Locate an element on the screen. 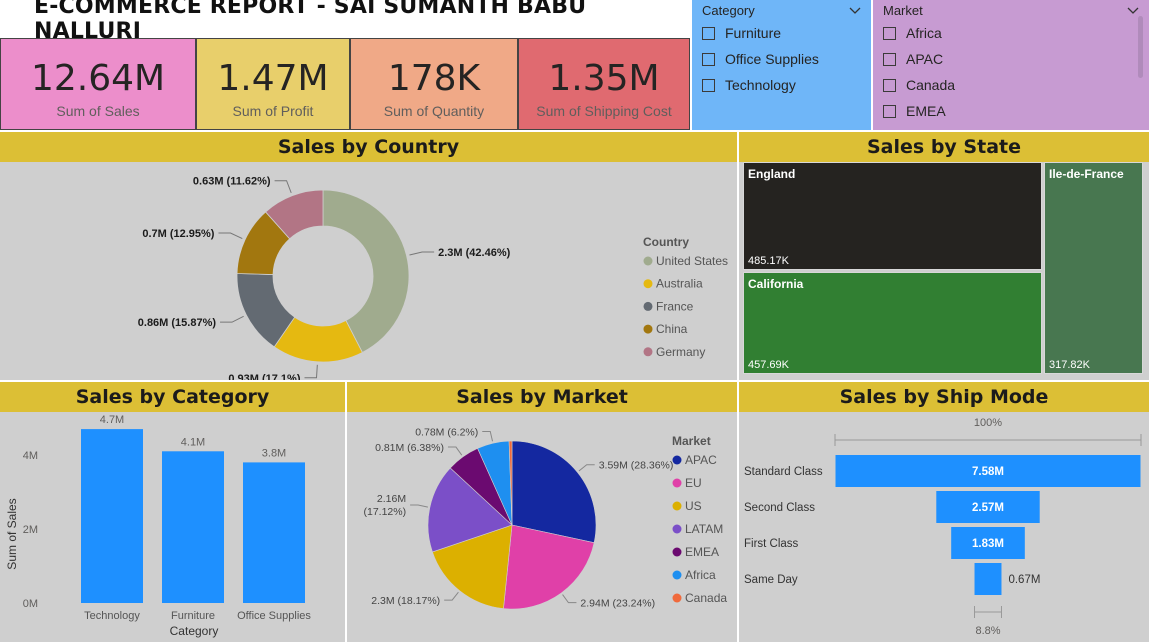  market-option-emea: EMEA is located at coordinates (1011, 111).